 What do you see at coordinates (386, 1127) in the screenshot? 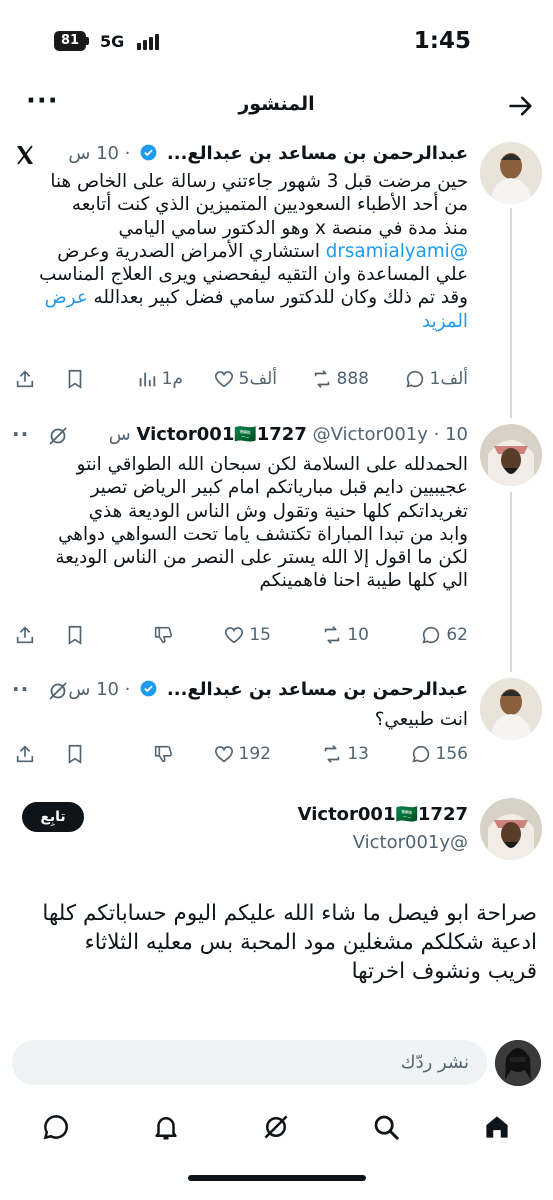
I see `search-icon` at bounding box center [386, 1127].